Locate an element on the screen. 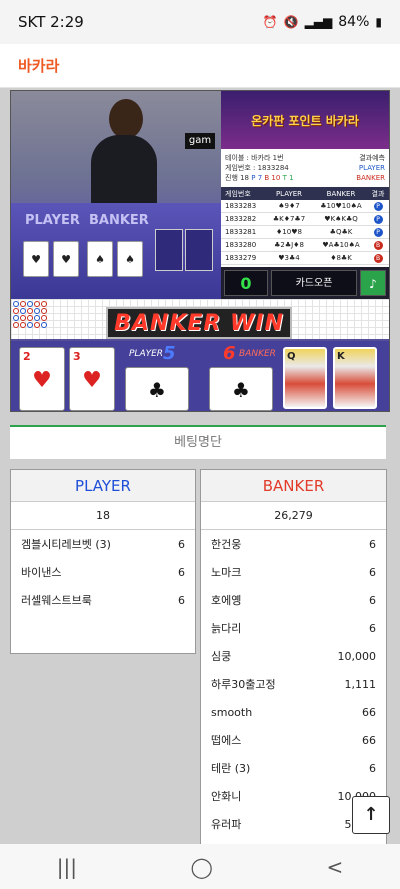  player-bet-list: PLAYER 18 겜블시티레브벳 (3) 6 바이낸스 6 러셀웨스트브룩 6 is located at coordinates (103, 561).